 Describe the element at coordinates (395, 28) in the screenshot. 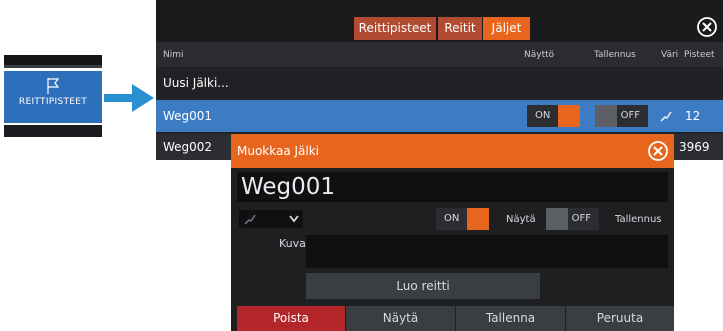

I see `tab-waypoints: Reittipisteet` at that location.